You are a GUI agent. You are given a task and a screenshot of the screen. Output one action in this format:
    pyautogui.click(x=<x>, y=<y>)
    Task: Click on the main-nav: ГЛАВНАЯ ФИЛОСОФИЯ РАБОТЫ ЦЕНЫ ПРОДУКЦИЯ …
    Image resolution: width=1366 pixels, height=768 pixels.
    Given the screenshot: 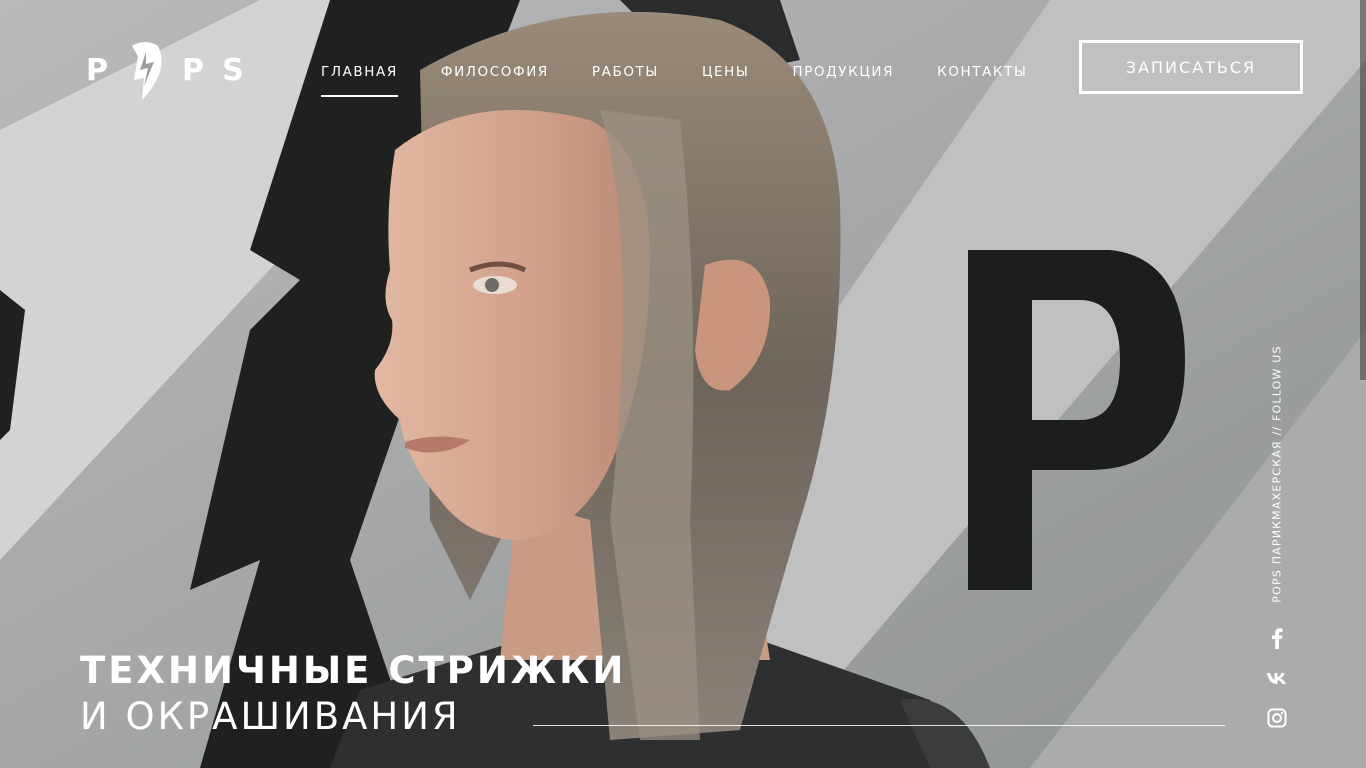 What is the action you would take?
    pyautogui.click(x=695, y=80)
    